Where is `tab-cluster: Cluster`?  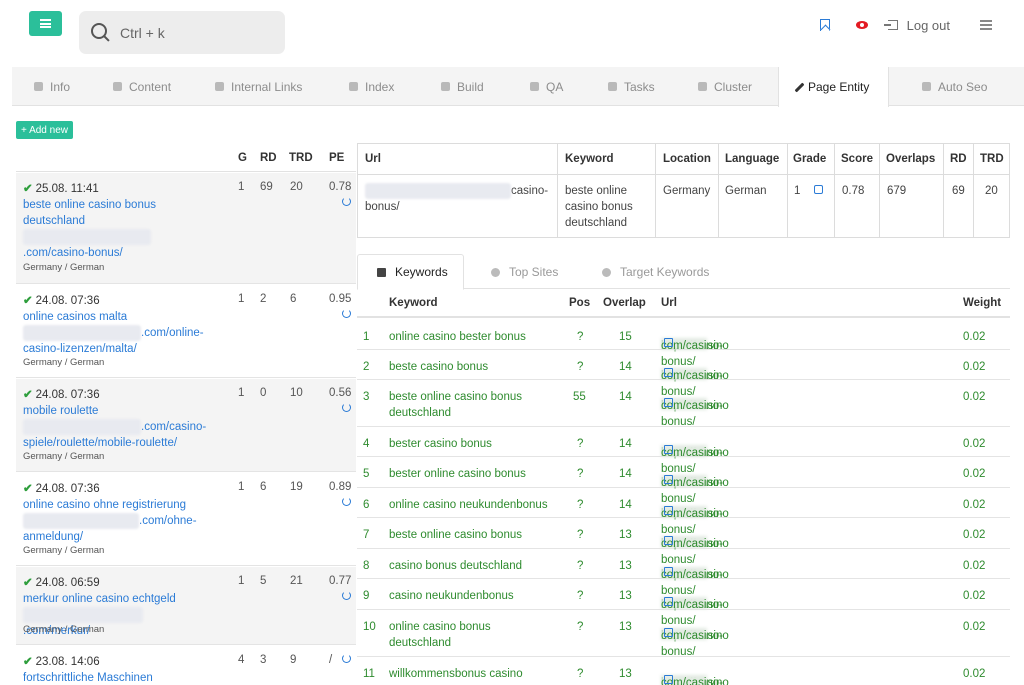
tab-cluster: Cluster is located at coordinates (725, 86).